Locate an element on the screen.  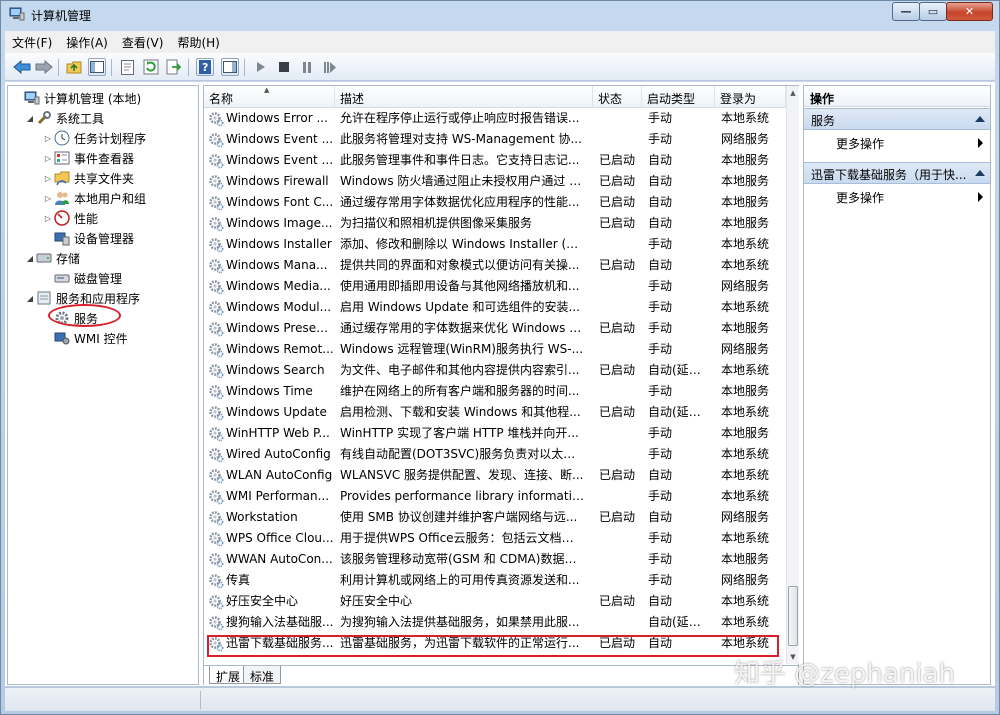
more-actions-services: 更多操作 is located at coordinates (897, 143).